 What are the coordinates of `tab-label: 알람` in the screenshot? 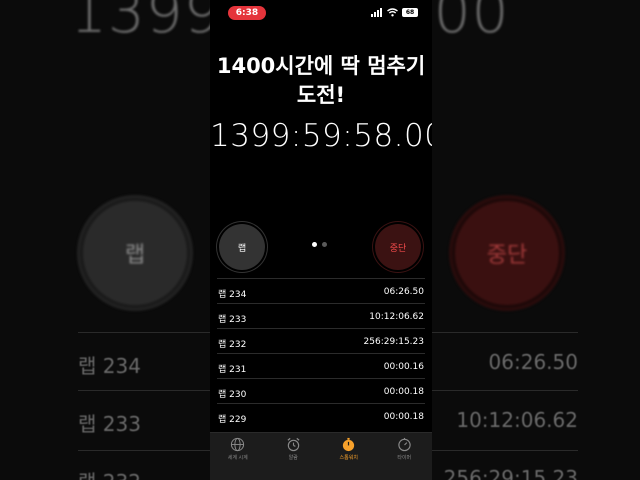 It's located at (293, 458).